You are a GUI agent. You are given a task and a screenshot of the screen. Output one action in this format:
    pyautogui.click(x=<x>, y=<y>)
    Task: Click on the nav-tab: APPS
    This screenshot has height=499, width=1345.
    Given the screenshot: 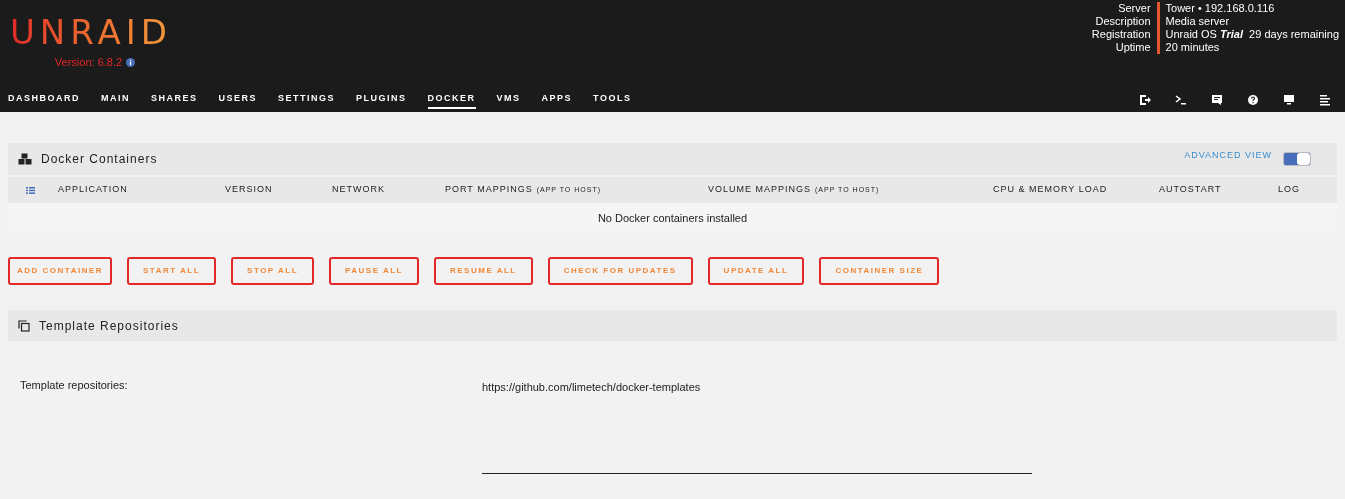 What is the action you would take?
    pyautogui.click(x=557, y=100)
    